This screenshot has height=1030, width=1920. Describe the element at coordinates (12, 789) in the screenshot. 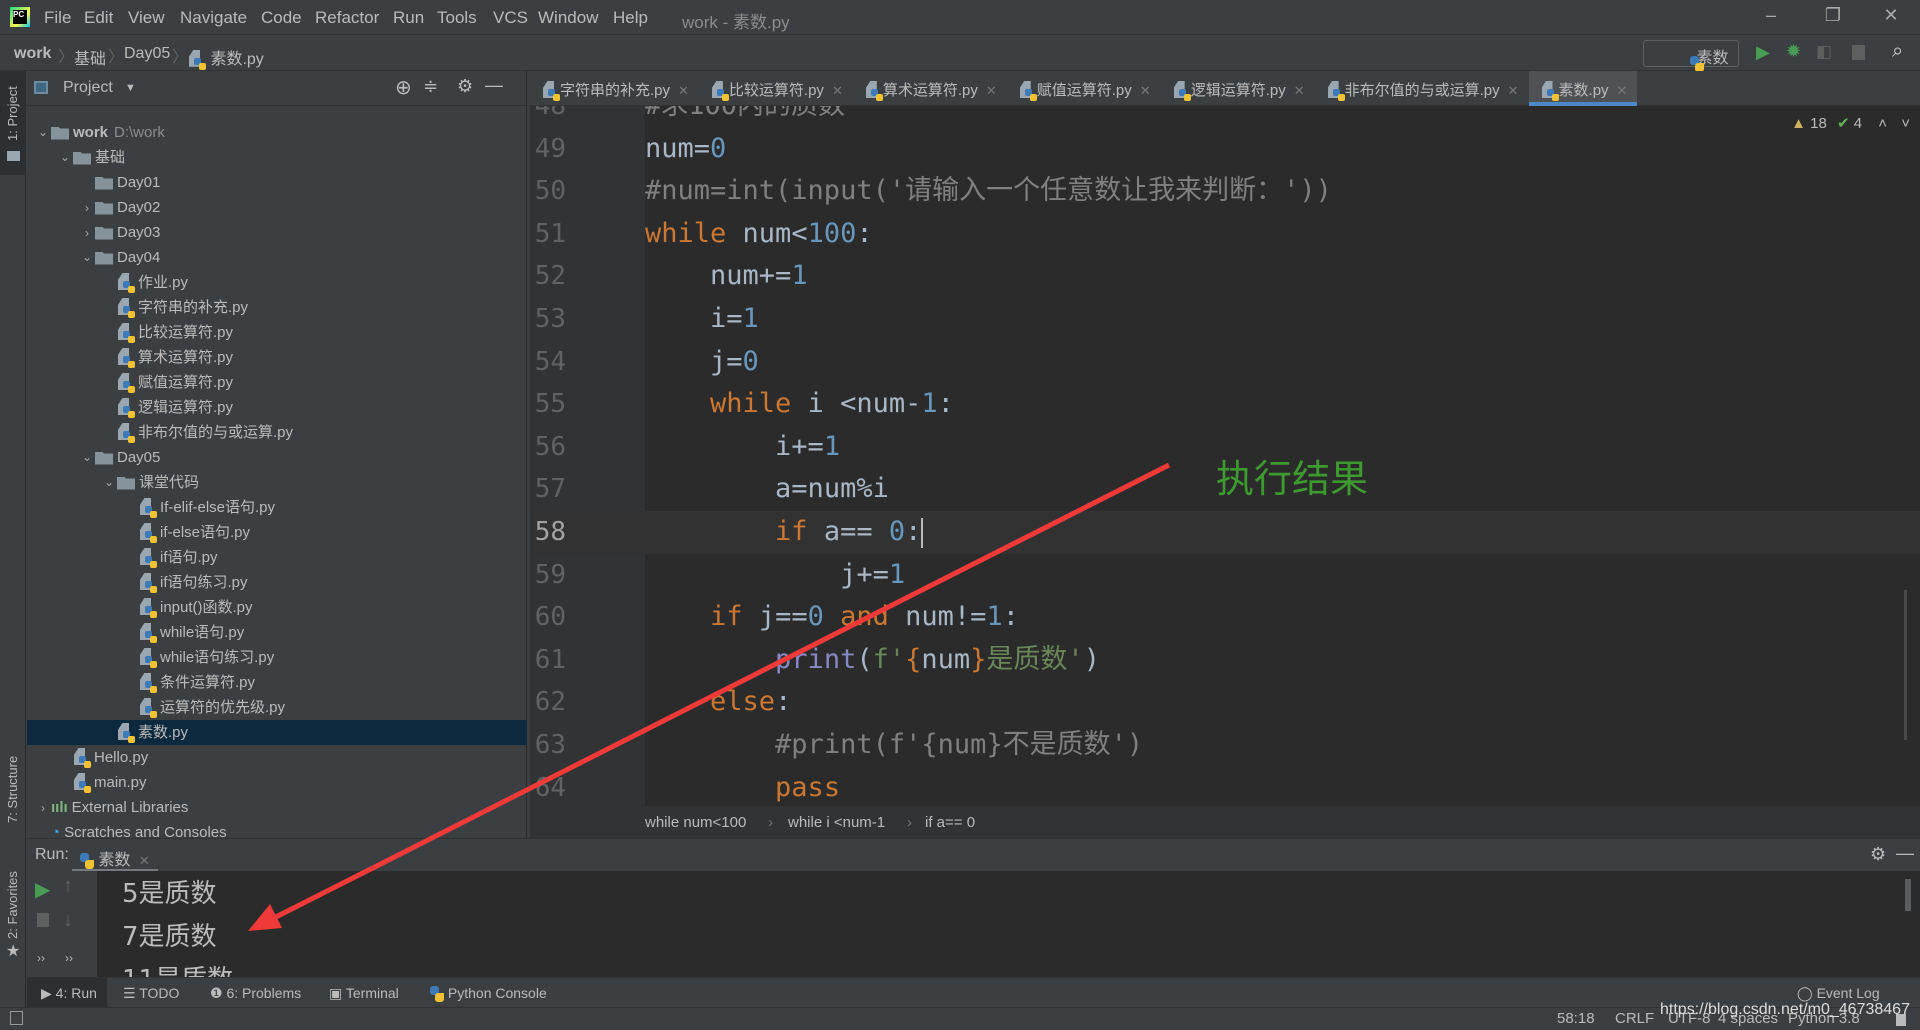

I see `structure-tool-button: 7: Structure` at that location.